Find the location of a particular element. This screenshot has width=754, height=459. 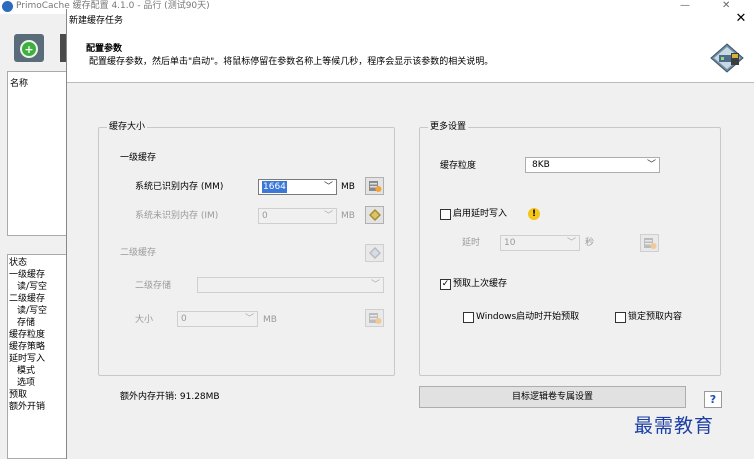

header-title: 配置参数 is located at coordinates (104, 49).